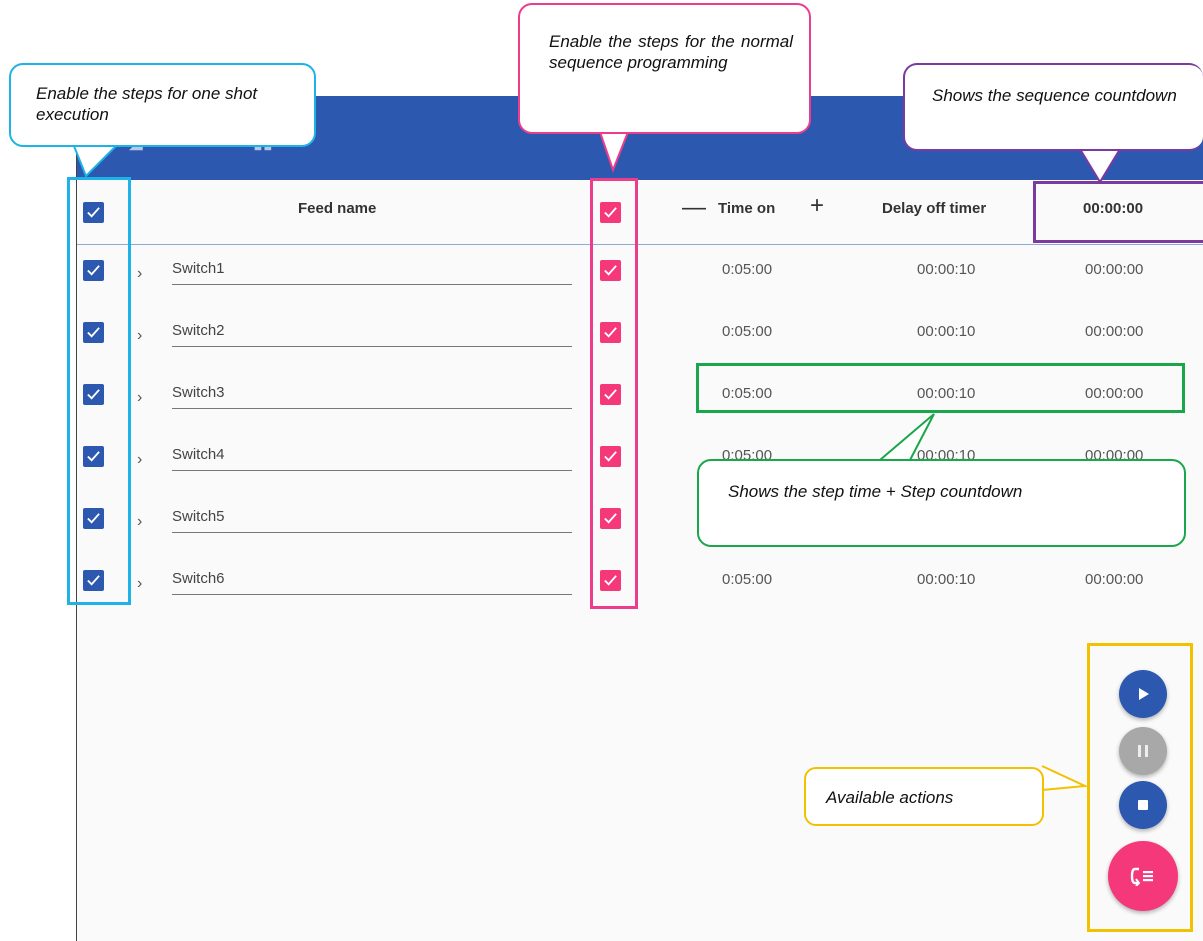 The height and width of the screenshot is (941, 1203). What do you see at coordinates (1140, 787) in the screenshot?
I see `actions-highlight` at bounding box center [1140, 787].